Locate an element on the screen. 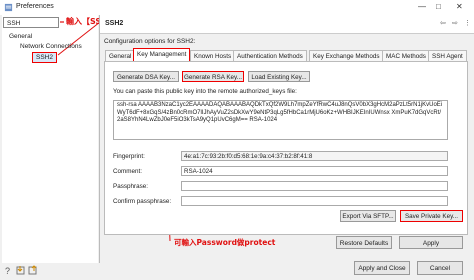  config-label: Configuration options for SSH2: is located at coordinates (150, 41).